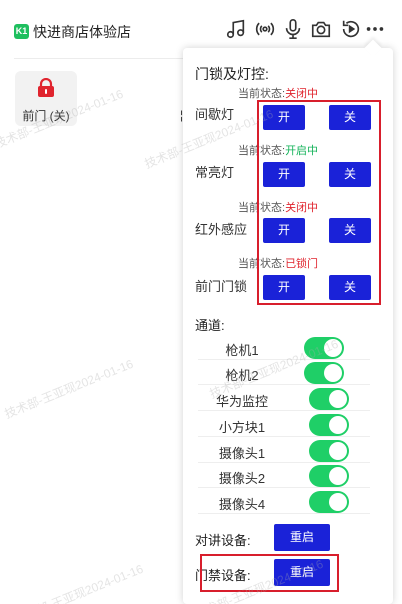  I want to click on shop-badge: K1, so click(21, 31).